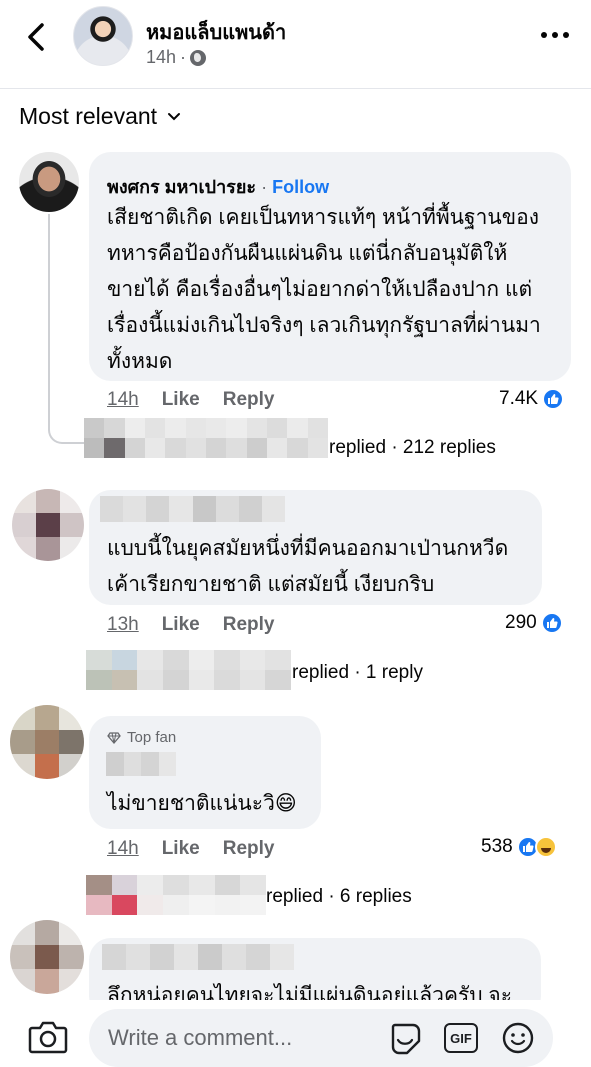 This screenshot has width=591, height=1067. What do you see at coordinates (216, 32) in the screenshot?
I see `page-name: หมอแล็บแพนด้า` at bounding box center [216, 32].